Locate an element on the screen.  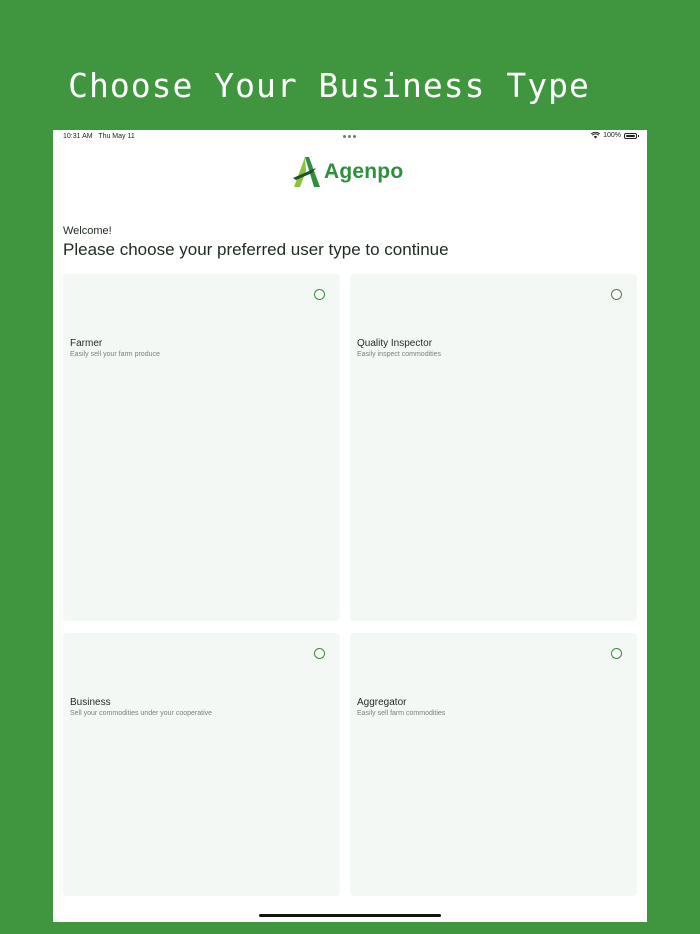
card-title: Aggregator is located at coordinates (382, 702).